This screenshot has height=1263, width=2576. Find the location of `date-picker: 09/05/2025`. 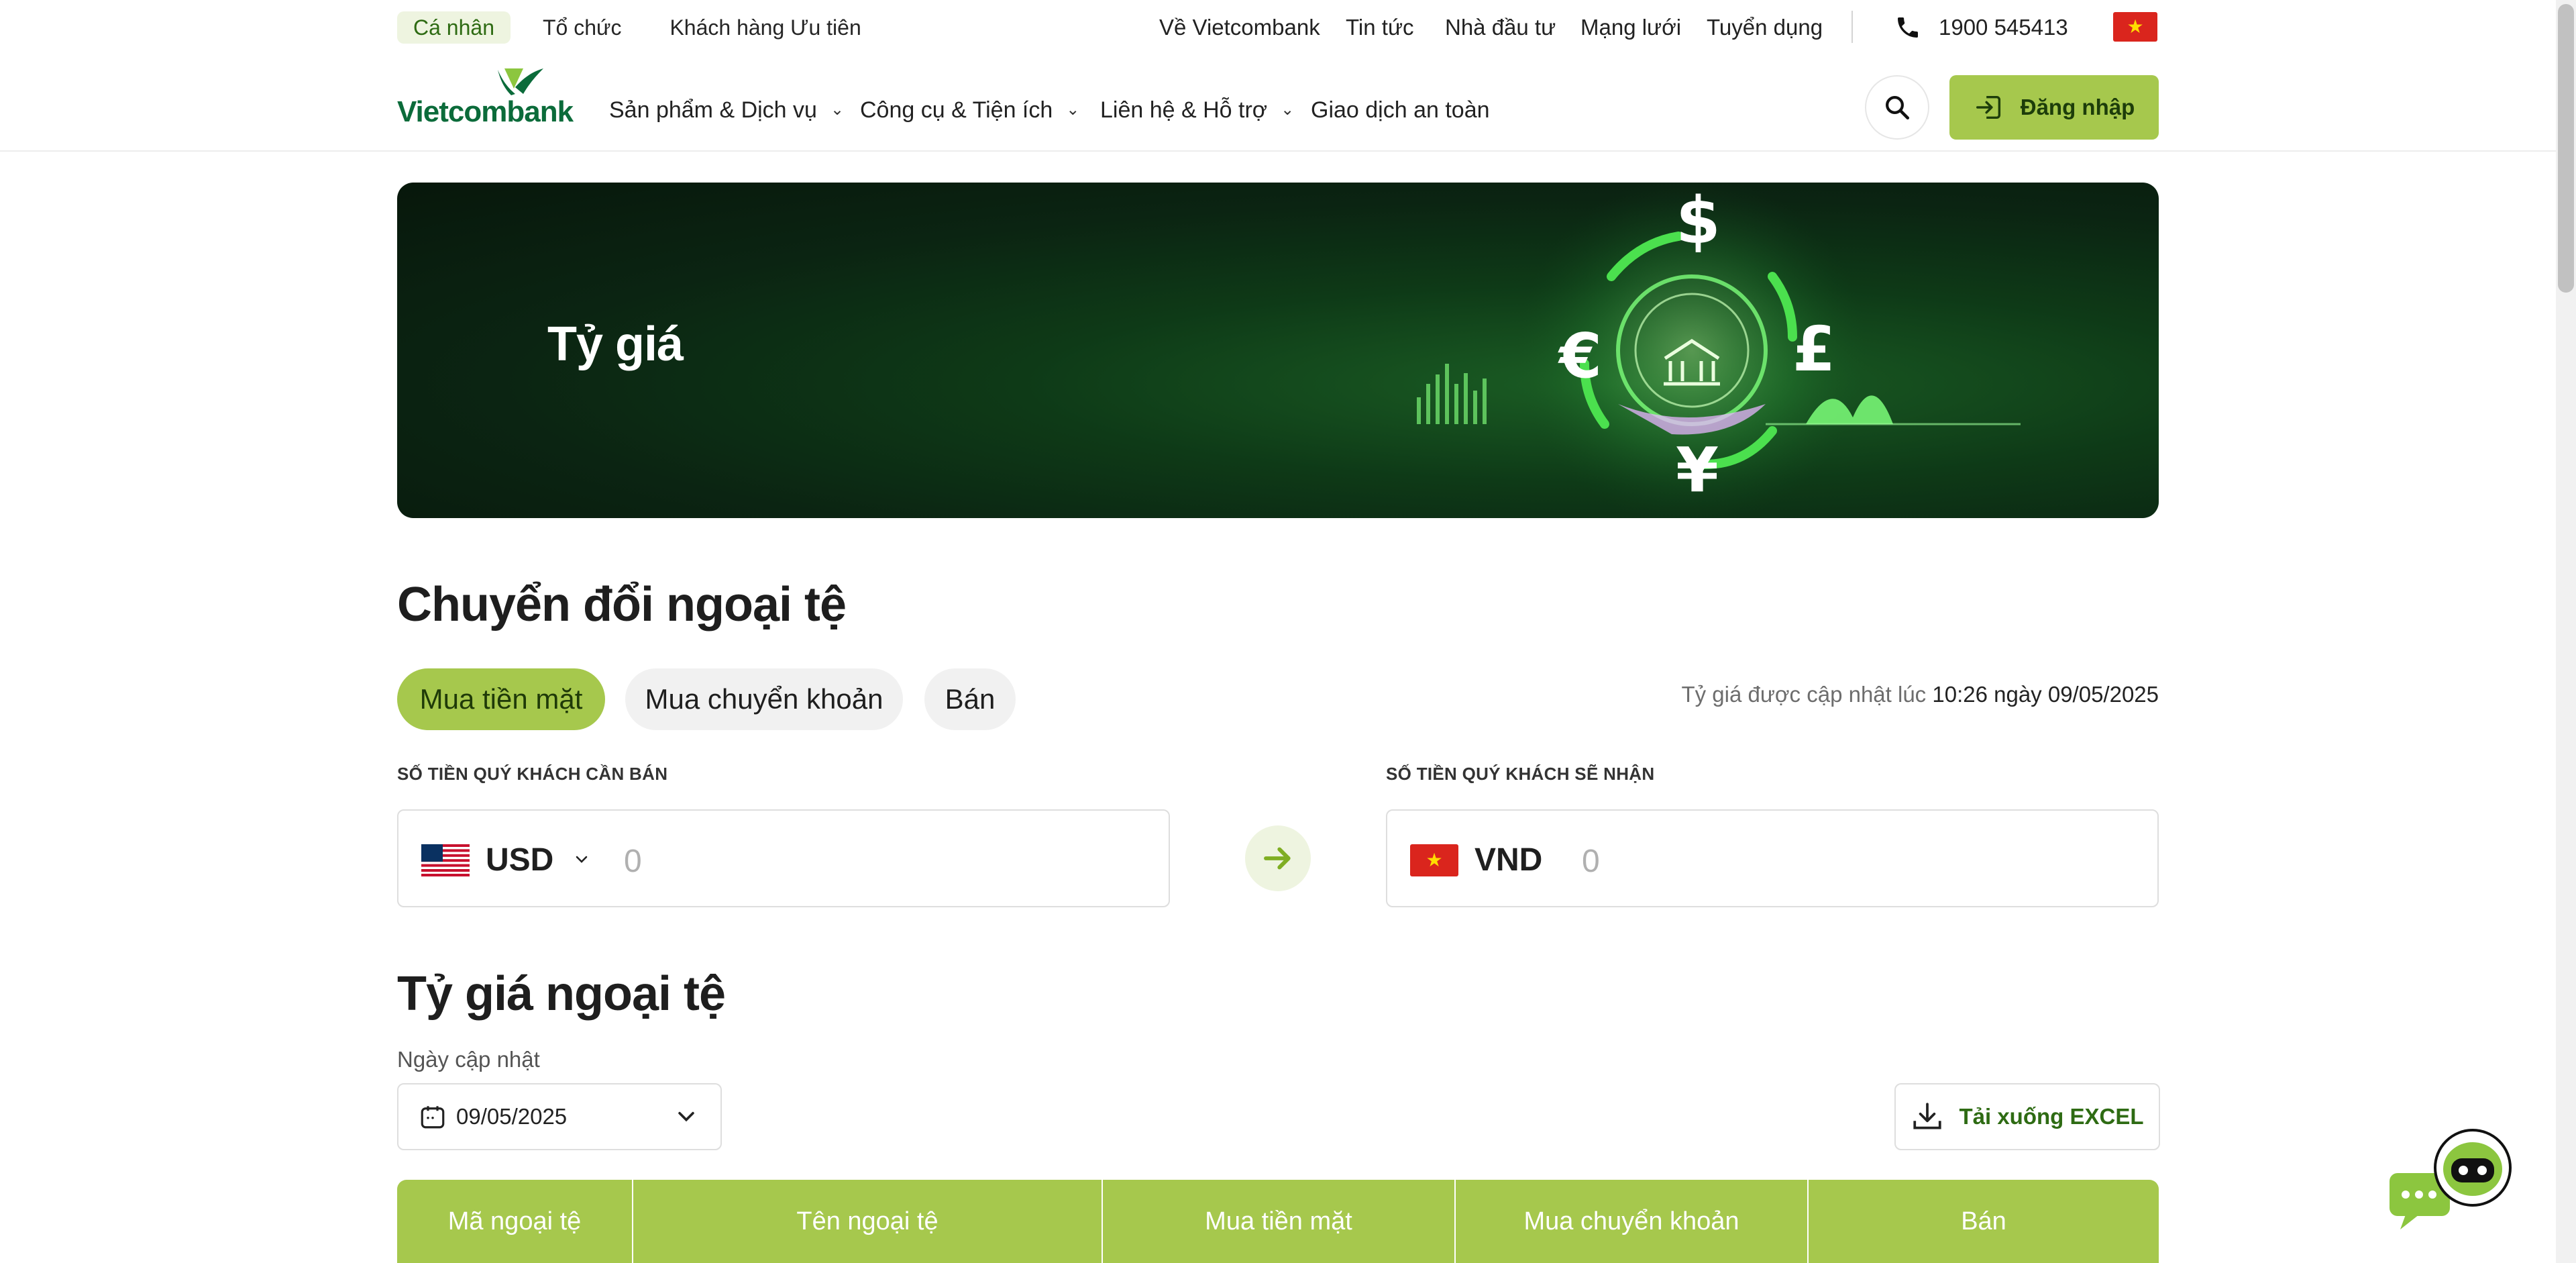

date-picker: 09/05/2025 is located at coordinates (559, 1116).